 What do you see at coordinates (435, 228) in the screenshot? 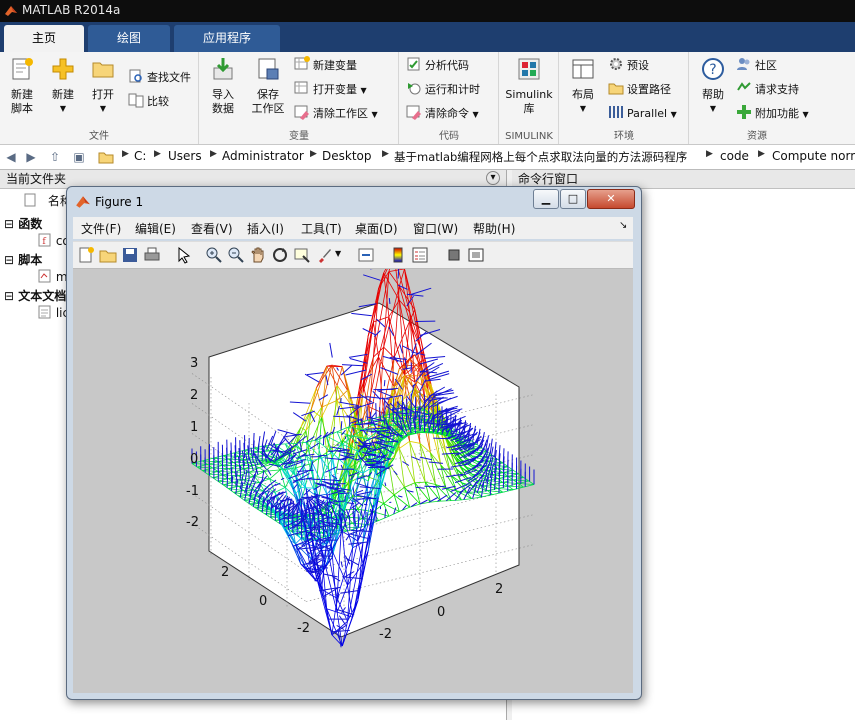
I see `menu-window: 窗口(W)` at bounding box center [435, 228].